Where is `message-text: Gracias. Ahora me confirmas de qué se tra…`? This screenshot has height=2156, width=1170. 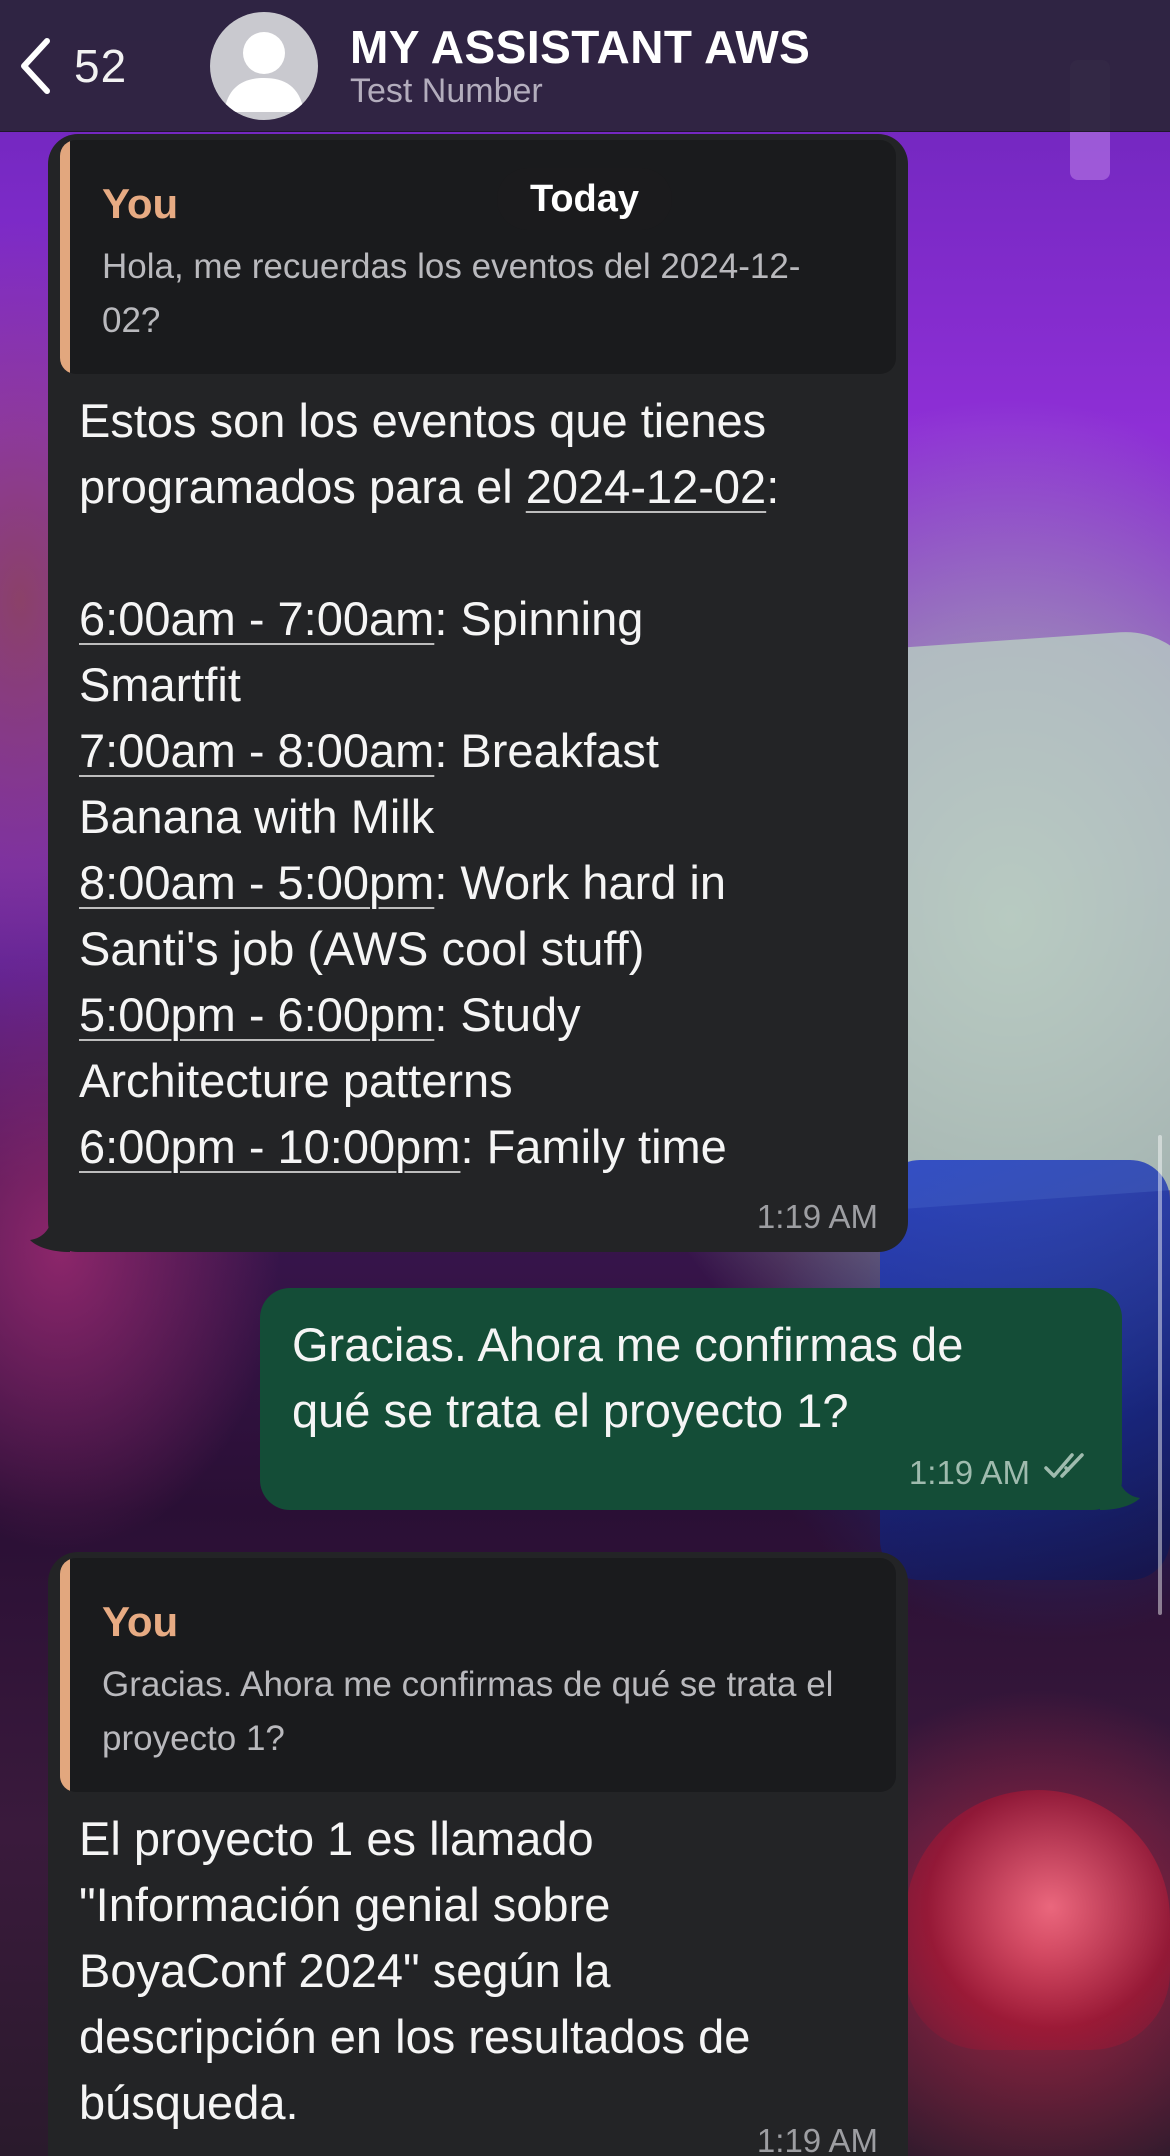
message-text: Gracias. Ahora me confirmas de qué se tra… is located at coordinates (628, 1377).